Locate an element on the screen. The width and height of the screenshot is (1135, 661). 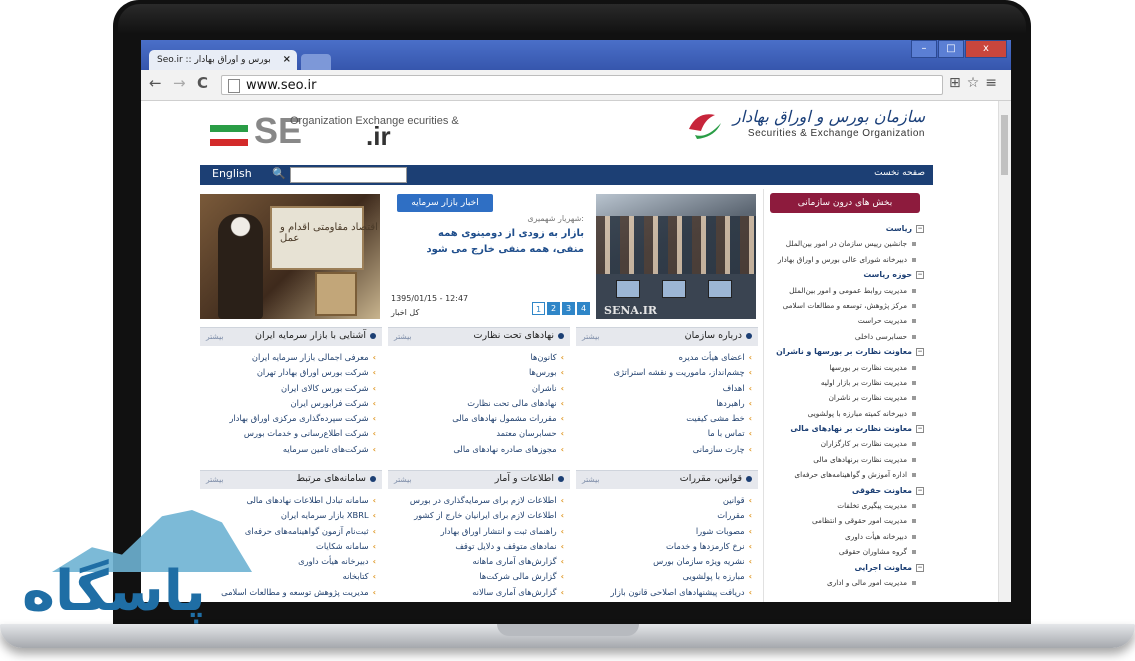
sidebar-item: دبیرخانه هیأت داوری is located at coordinates (847, 536).